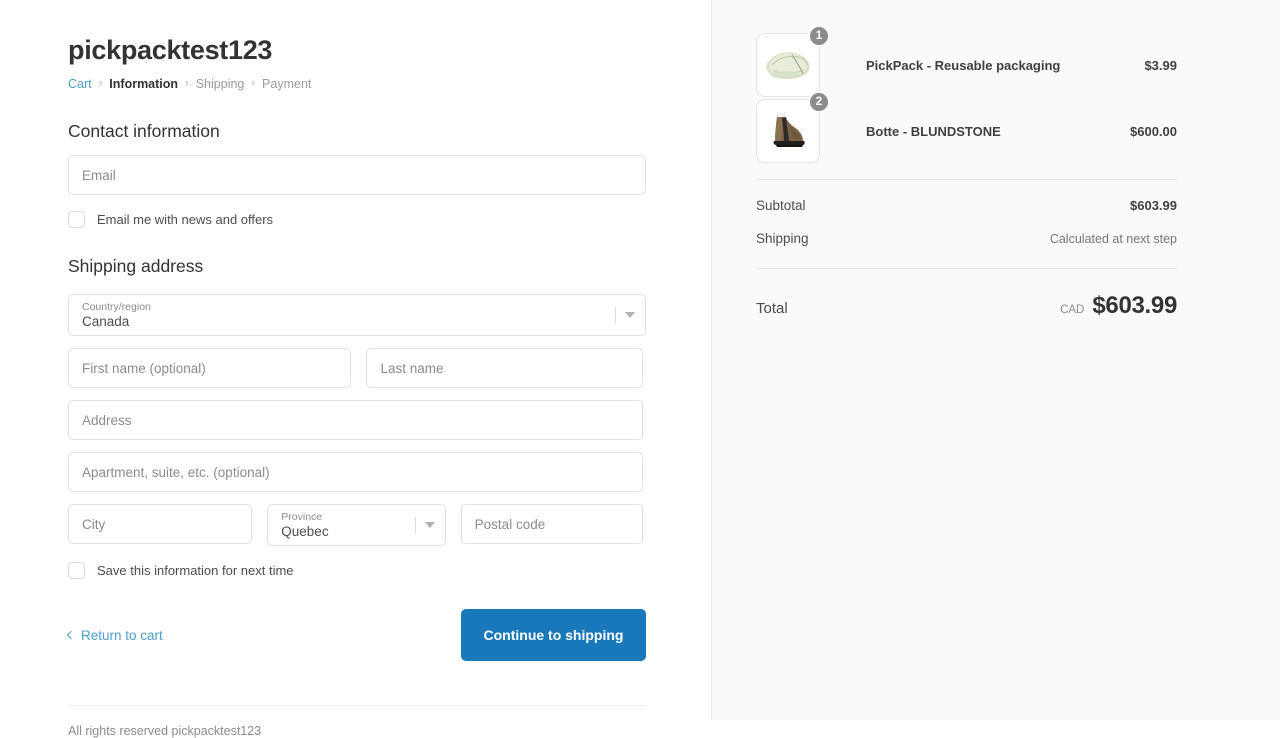  I want to click on product-thumbnail-wrap: 2, so click(793, 127).